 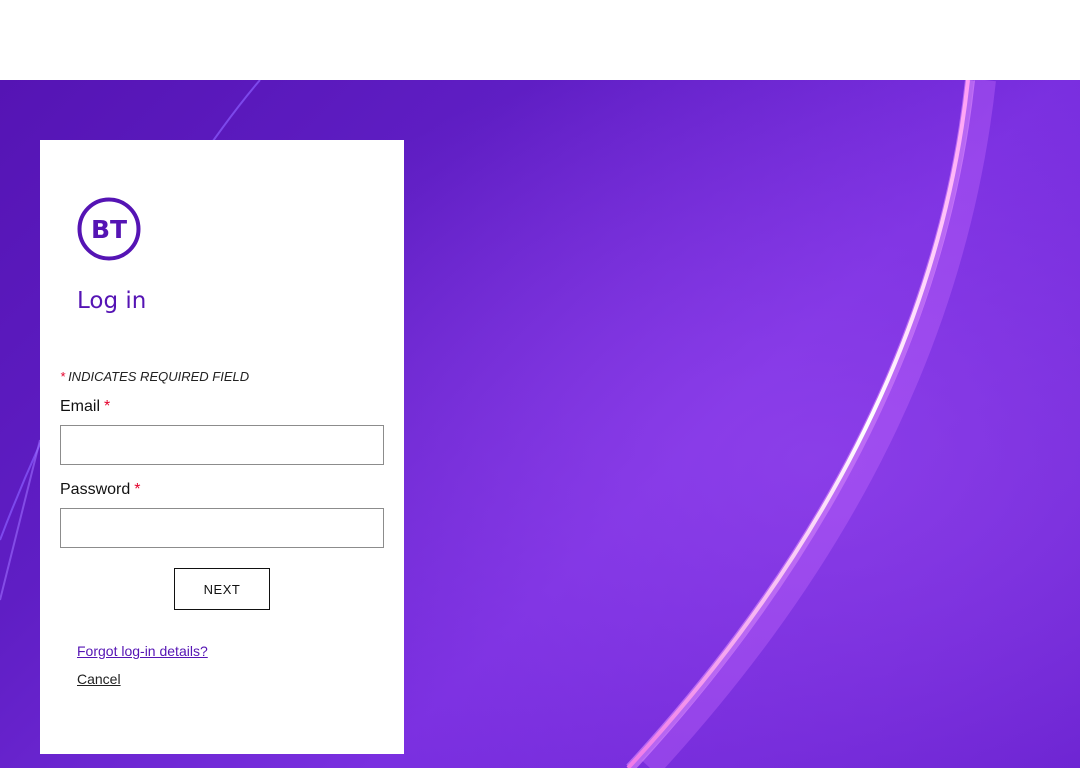 What do you see at coordinates (95, 489) in the screenshot?
I see `password-label-text: Password` at bounding box center [95, 489].